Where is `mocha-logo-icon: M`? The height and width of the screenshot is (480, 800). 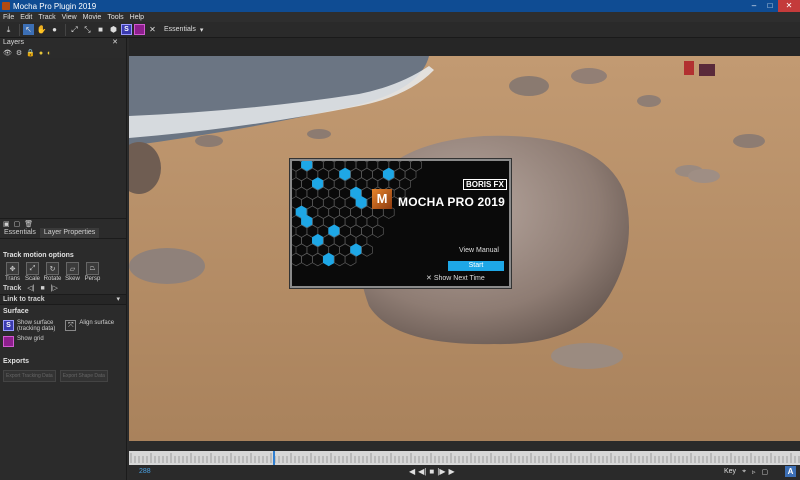 mocha-logo-icon: M is located at coordinates (382, 199).